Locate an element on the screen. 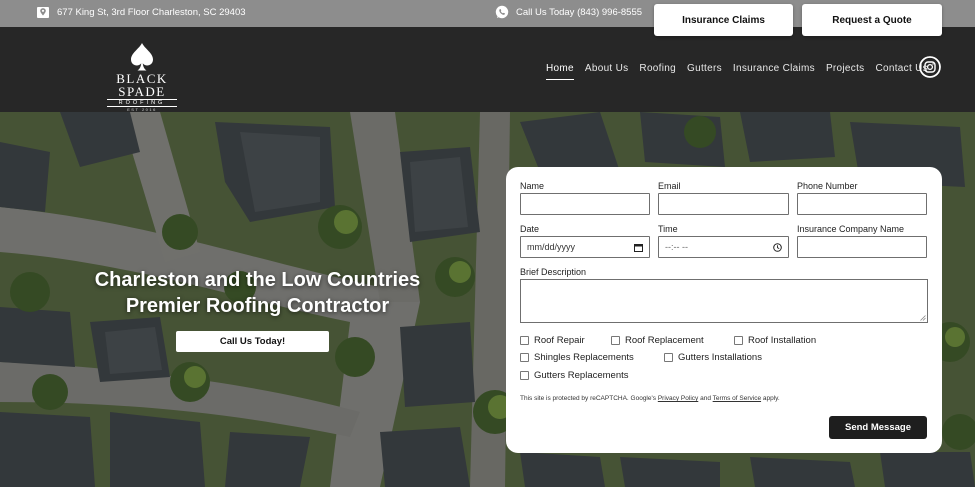 This screenshot has height=487, width=975. checkbox-roof-repair: Roof Repair is located at coordinates (552, 340).